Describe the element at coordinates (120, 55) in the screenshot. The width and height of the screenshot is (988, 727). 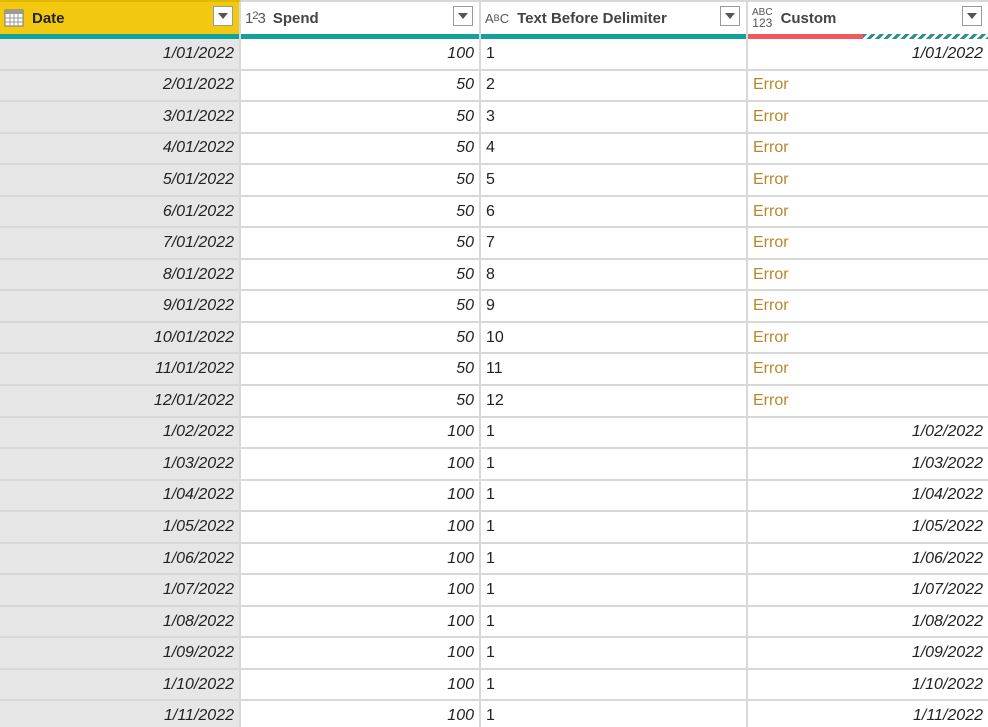
I see `cell-date: 1/01/2022` at that location.